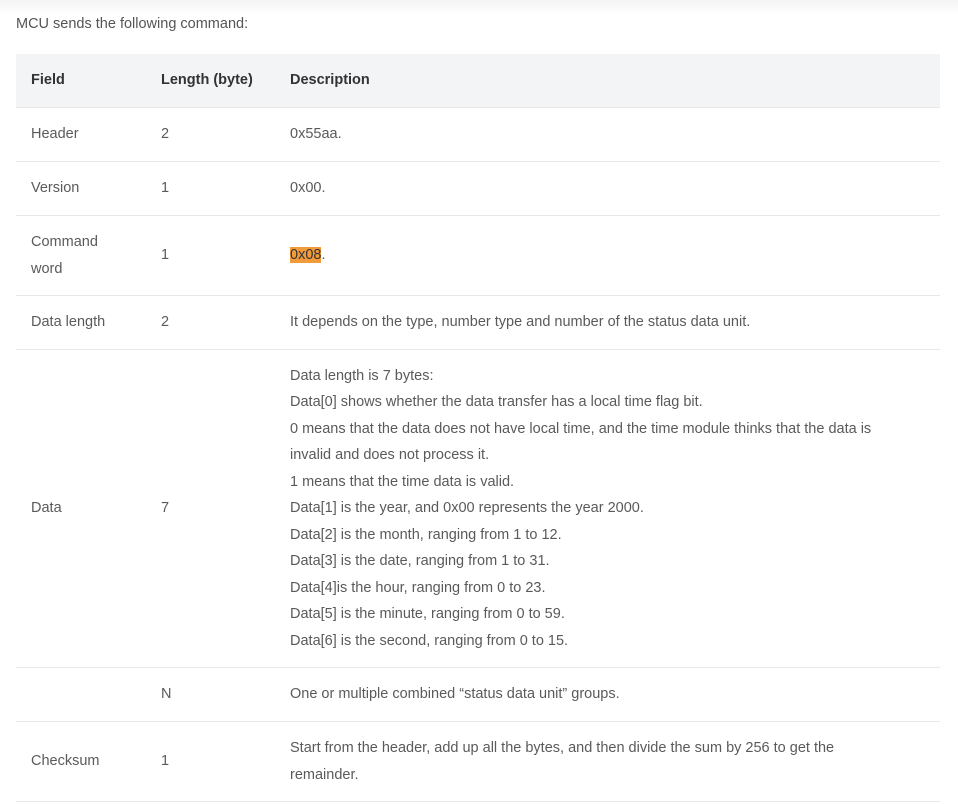 The height and width of the screenshot is (804, 958). Describe the element at coordinates (81, 694) in the screenshot. I see `field-cell` at that location.